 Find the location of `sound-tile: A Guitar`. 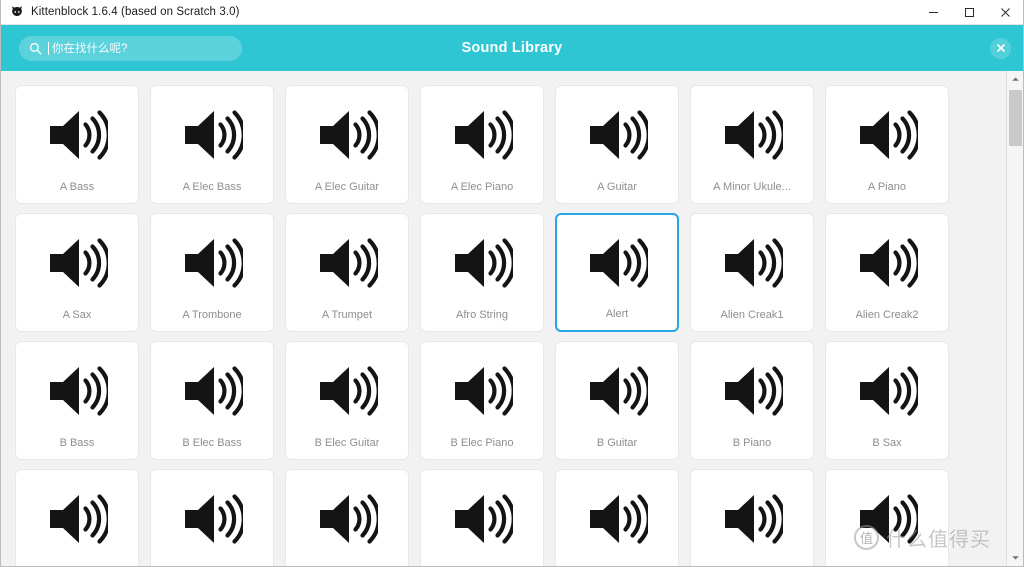

sound-tile: A Guitar is located at coordinates (617, 144).